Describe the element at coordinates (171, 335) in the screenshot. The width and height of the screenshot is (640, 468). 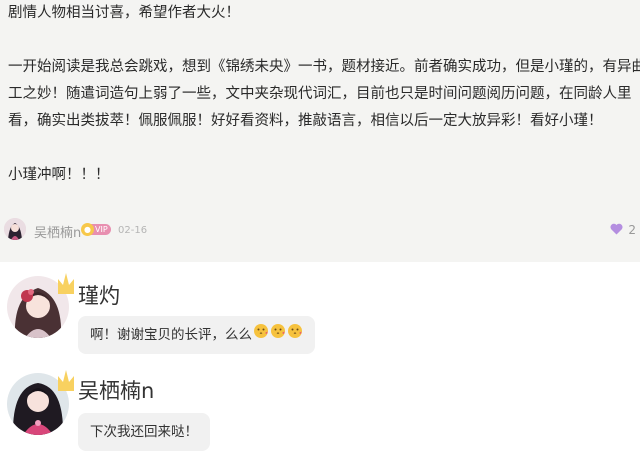
I see `reply-text: 啊！谢谢宝贝的长评，么么` at that location.